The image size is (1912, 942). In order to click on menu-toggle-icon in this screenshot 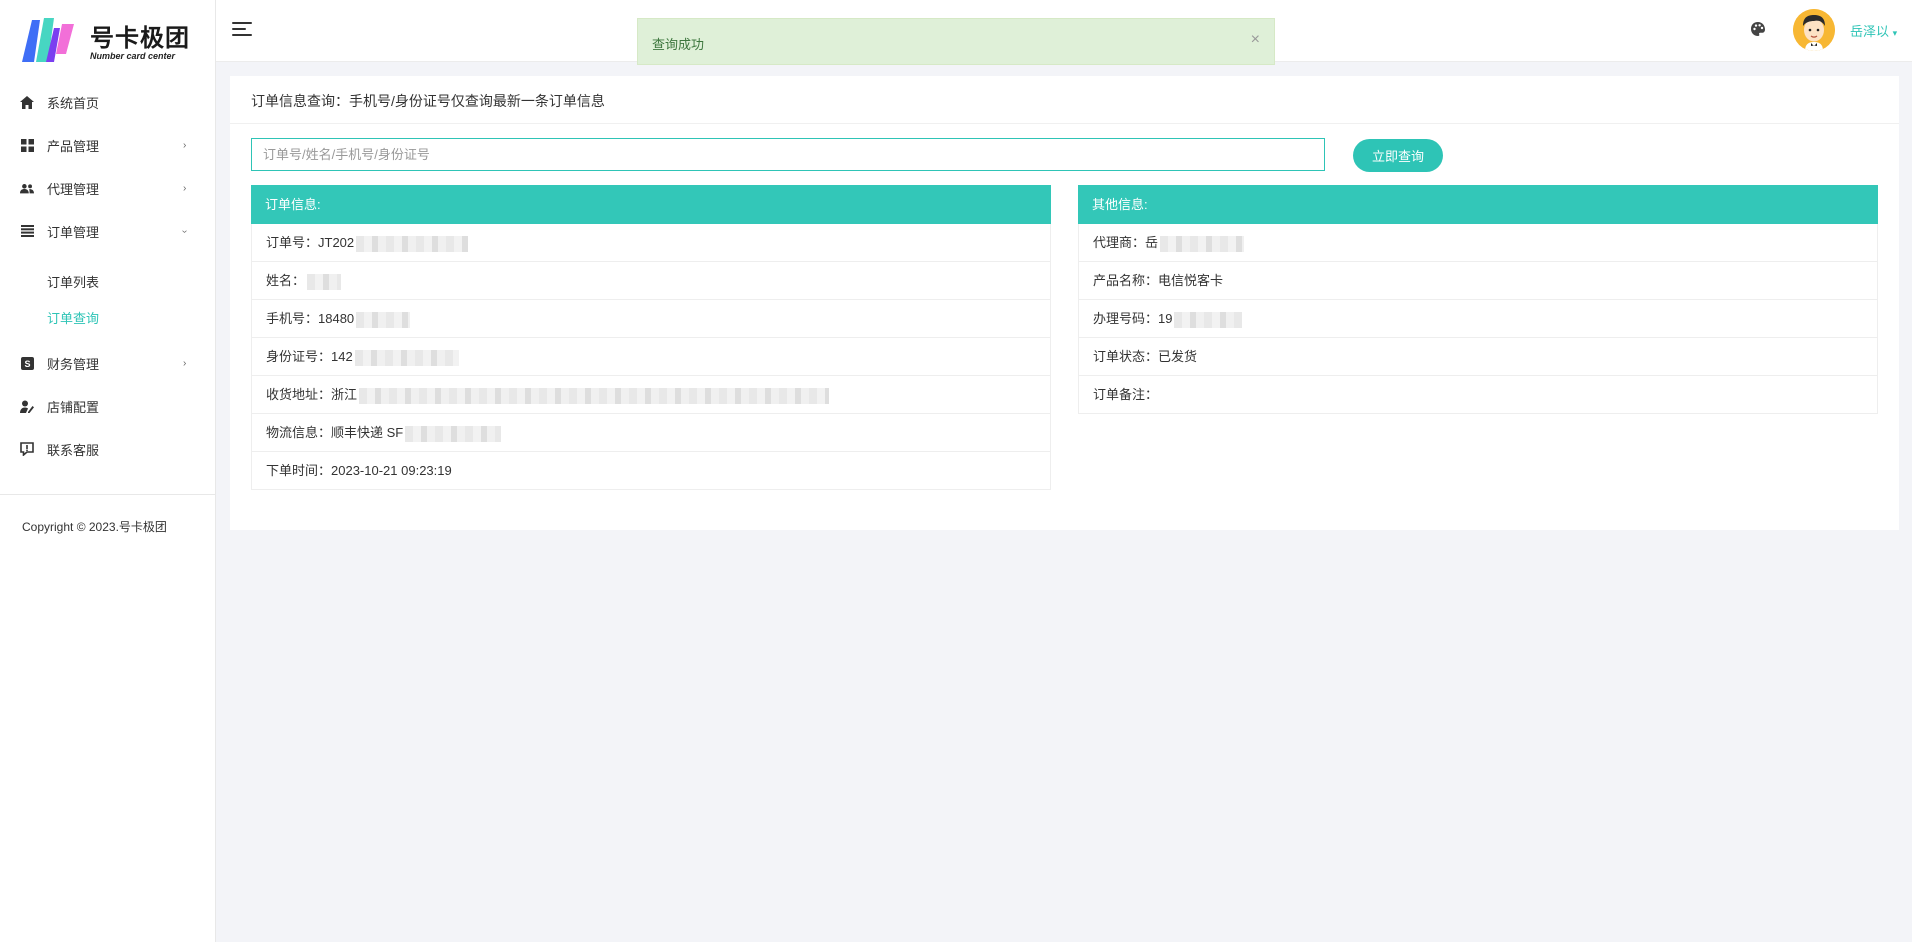, I will do `click(242, 30)`.